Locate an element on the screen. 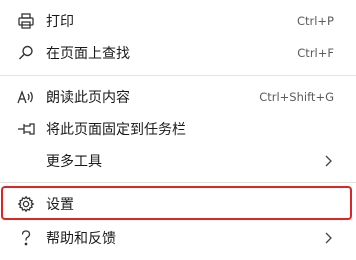  menu-item-help-feedback: 帮助和反馈 is located at coordinates (178, 238).